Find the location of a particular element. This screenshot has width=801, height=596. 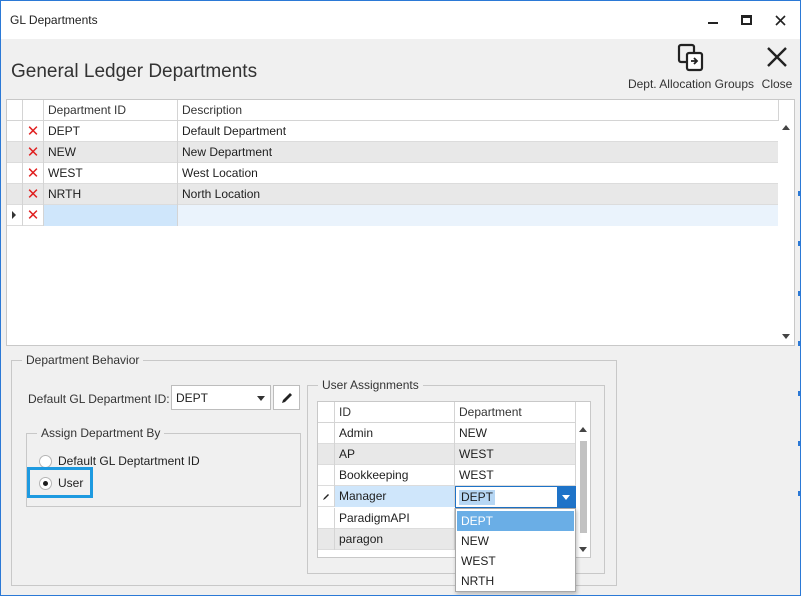

description-cell: New Department is located at coordinates (478, 152).